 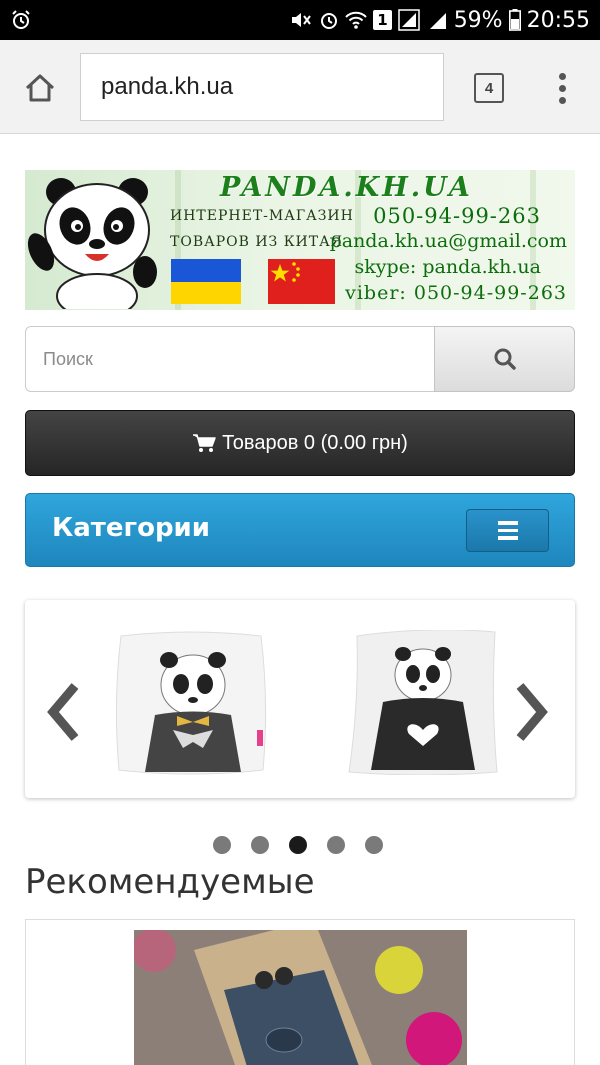 What do you see at coordinates (257, 242) in the screenshot?
I see `shop-tagline-line2: ТОВАРОВ ИЗ КИТАЯ` at bounding box center [257, 242].